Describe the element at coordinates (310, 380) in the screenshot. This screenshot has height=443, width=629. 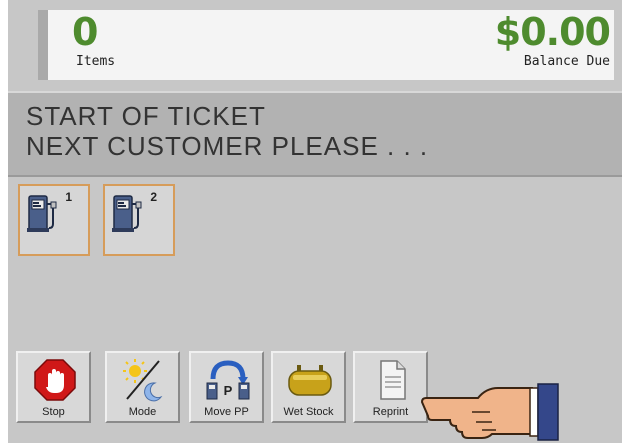
I see `fuel-tank-icon` at that location.